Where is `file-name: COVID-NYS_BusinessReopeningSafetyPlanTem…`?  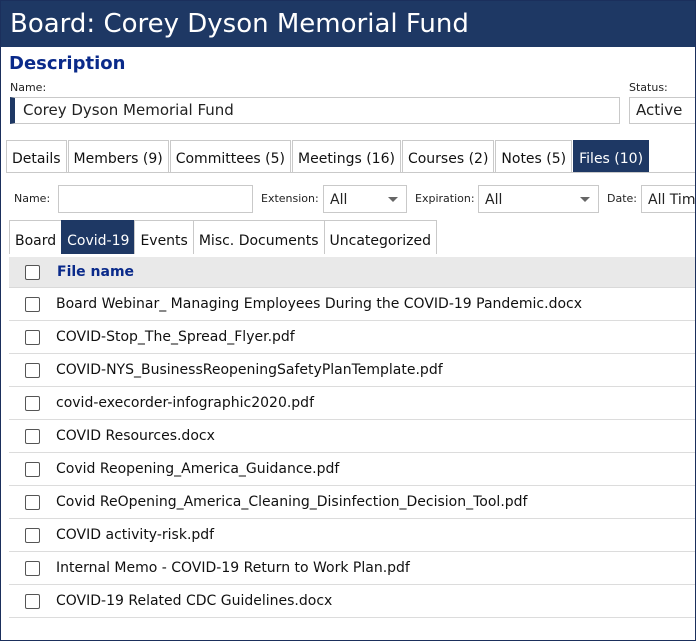 file-name: COVID-NYS_BusinessReopeningSafetyPlanTem… is located at coordinates (249, 370).